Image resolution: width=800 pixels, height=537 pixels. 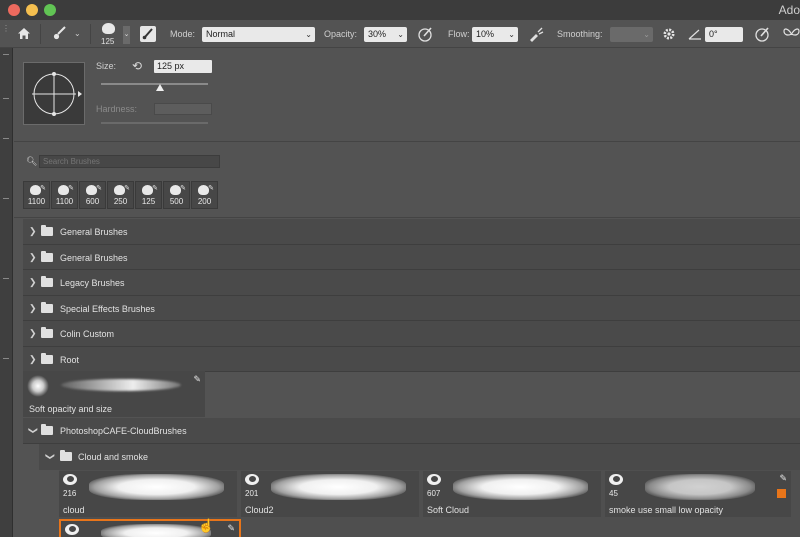 What do you see at coordinates (252, 493) in the screenshot?
I see `brush-size-count: 201` at bounding box center [252, 493].